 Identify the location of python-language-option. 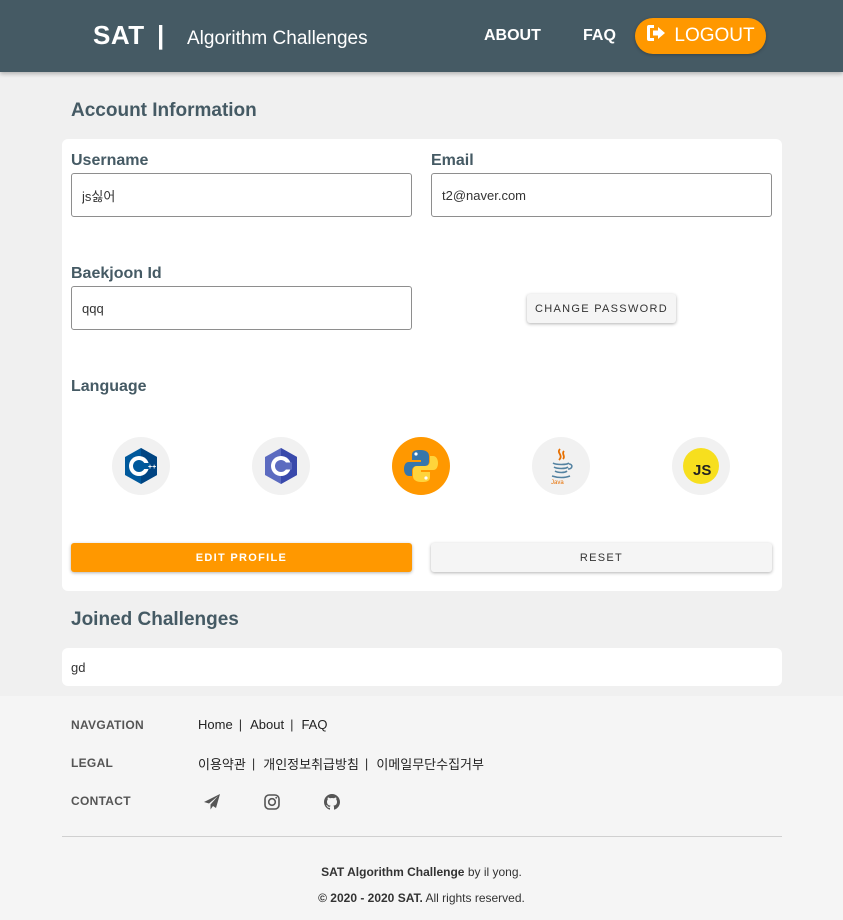
(421, 466).